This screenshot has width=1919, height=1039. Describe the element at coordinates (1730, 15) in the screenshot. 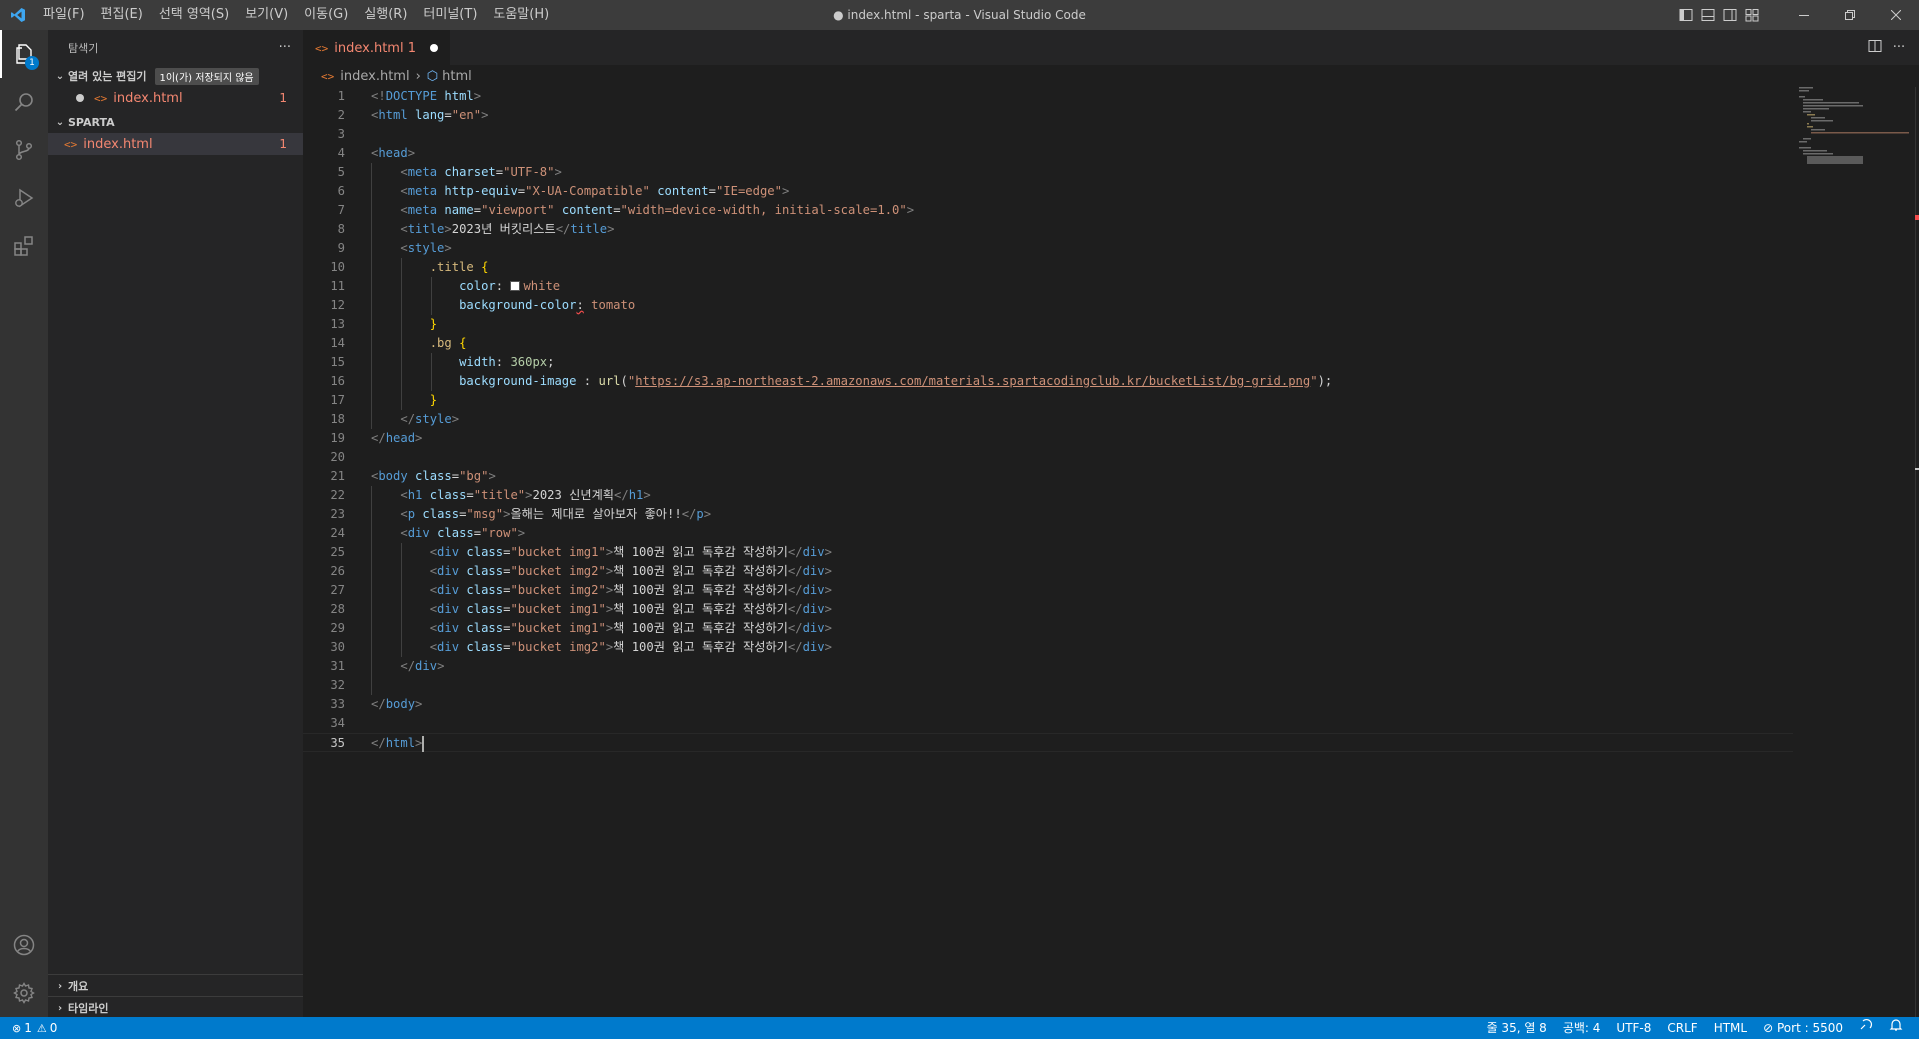

I see `toggle-secondary-sidebar-icon` at that location.